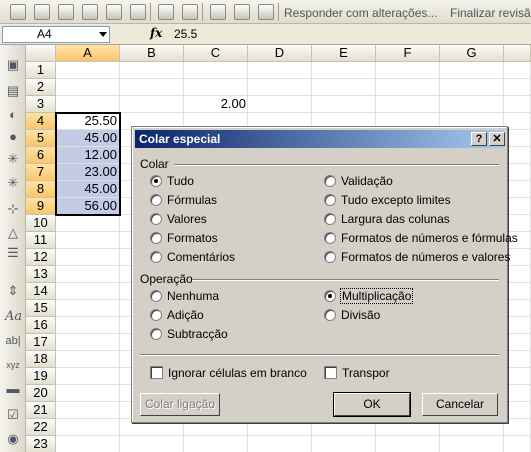  I want to click on cell-a8: 45.00, so click(88, 189).